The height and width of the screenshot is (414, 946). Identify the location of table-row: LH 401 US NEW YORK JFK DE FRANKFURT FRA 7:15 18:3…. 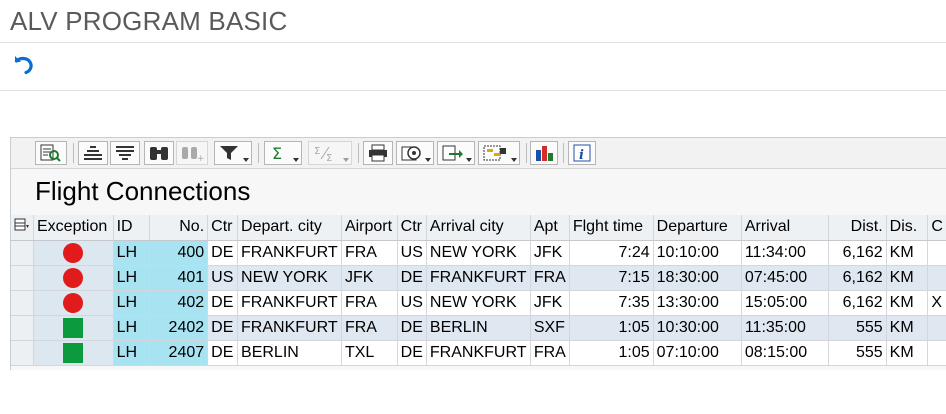
(478, 278).